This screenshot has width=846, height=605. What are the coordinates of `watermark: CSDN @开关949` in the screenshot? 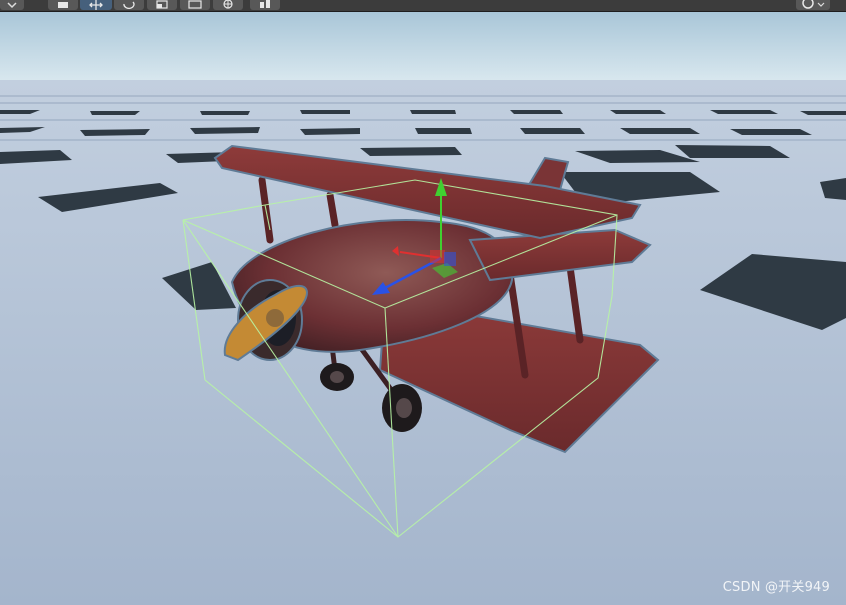 It's located at (776, 587).